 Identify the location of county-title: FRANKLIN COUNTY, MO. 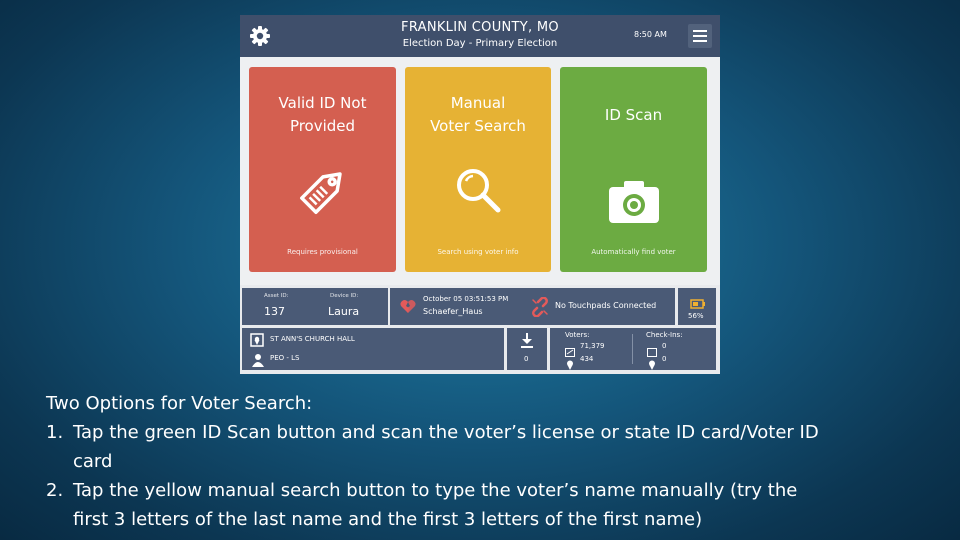
(480, 27).